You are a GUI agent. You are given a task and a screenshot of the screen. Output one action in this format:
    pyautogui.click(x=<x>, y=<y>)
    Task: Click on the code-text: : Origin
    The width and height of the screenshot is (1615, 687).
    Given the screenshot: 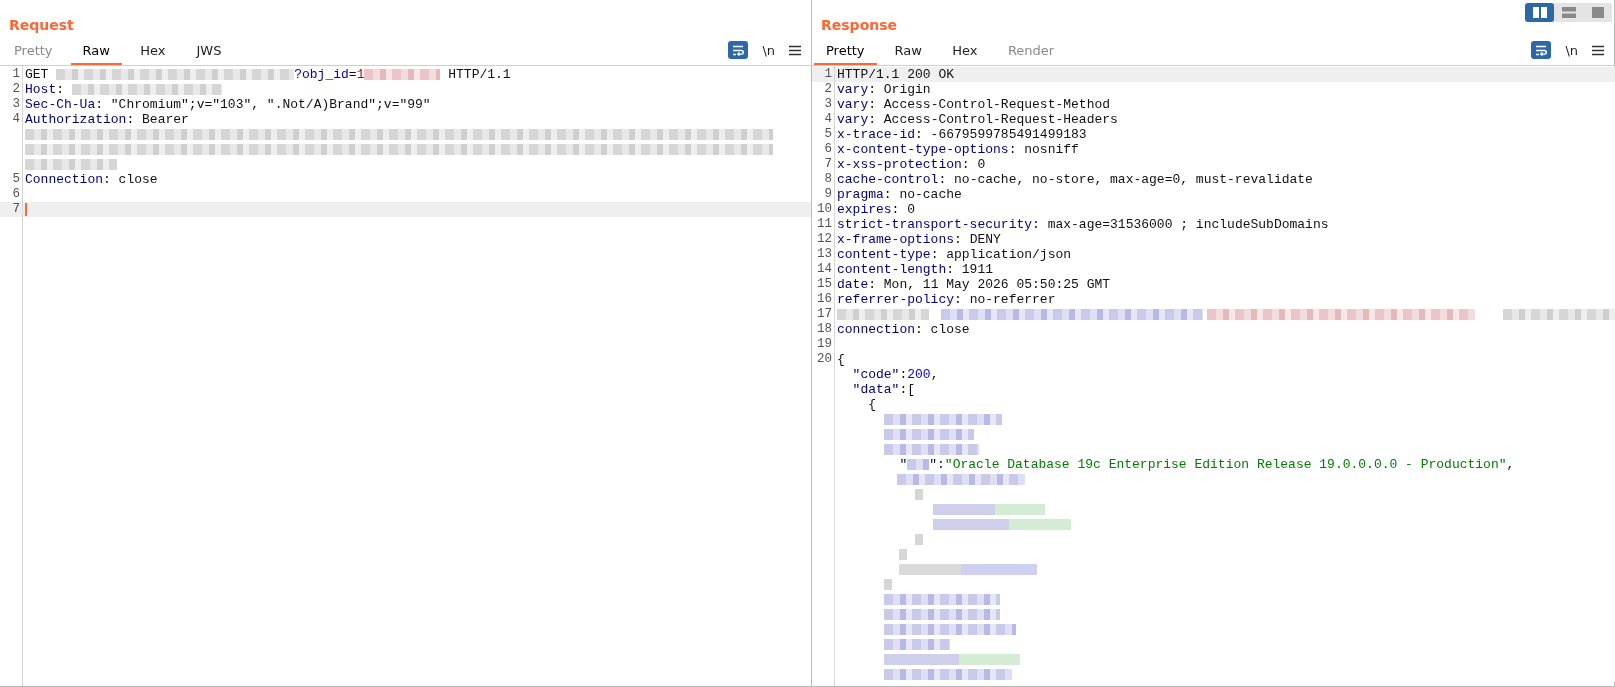 What is the action you would take?
    pyautogui.click(x=899, y=89)
    